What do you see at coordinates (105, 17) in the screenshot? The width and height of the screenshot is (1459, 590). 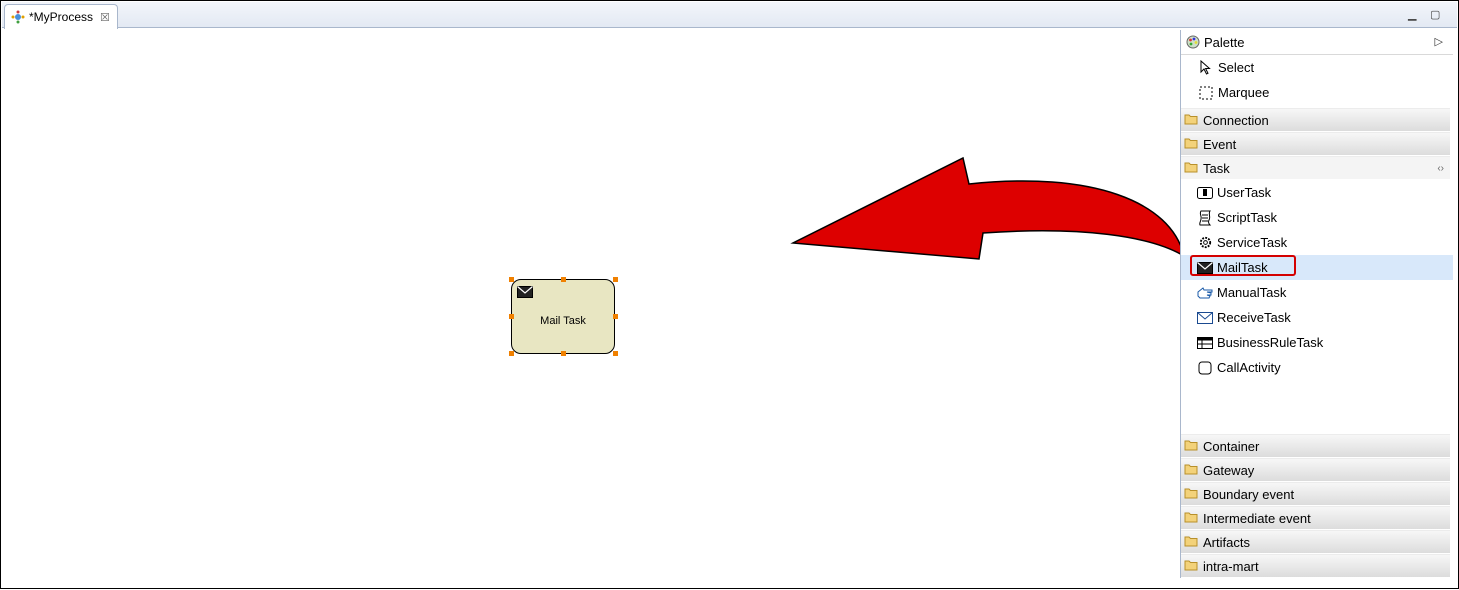 I see `close-icon: ☒` at bounding box center [105, 17].